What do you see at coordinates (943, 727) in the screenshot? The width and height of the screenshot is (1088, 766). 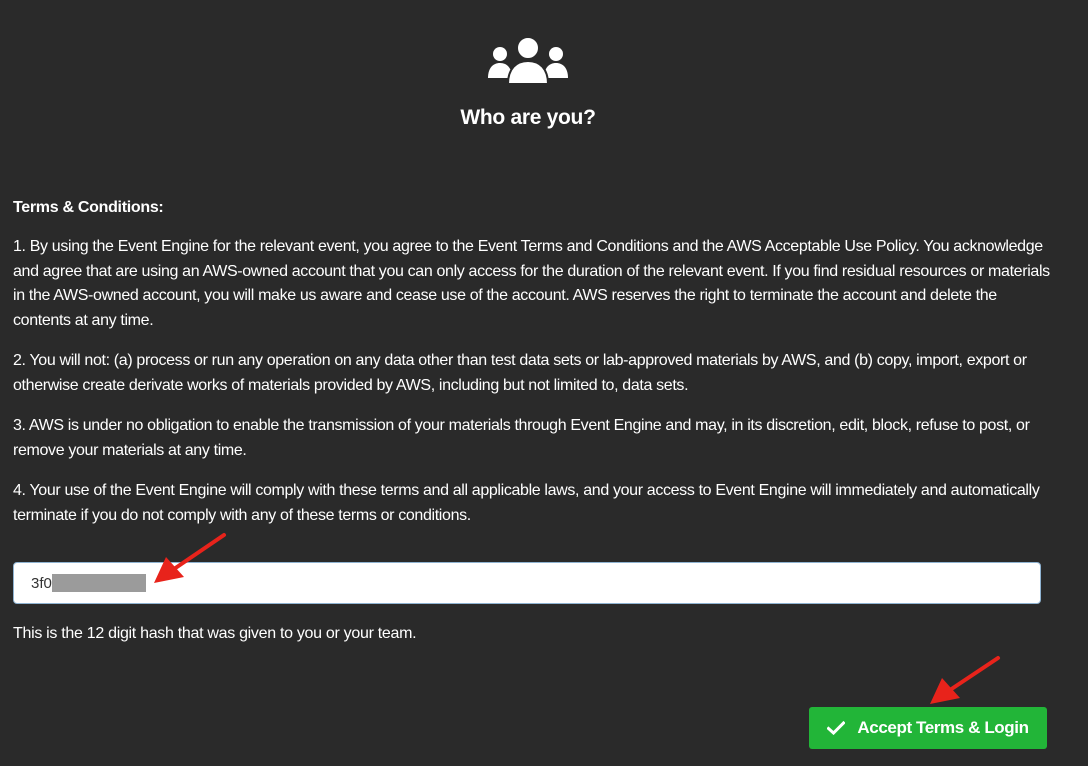 I see `accept-button-label: Accept Terms & Login` at bounding box center [943, 727].